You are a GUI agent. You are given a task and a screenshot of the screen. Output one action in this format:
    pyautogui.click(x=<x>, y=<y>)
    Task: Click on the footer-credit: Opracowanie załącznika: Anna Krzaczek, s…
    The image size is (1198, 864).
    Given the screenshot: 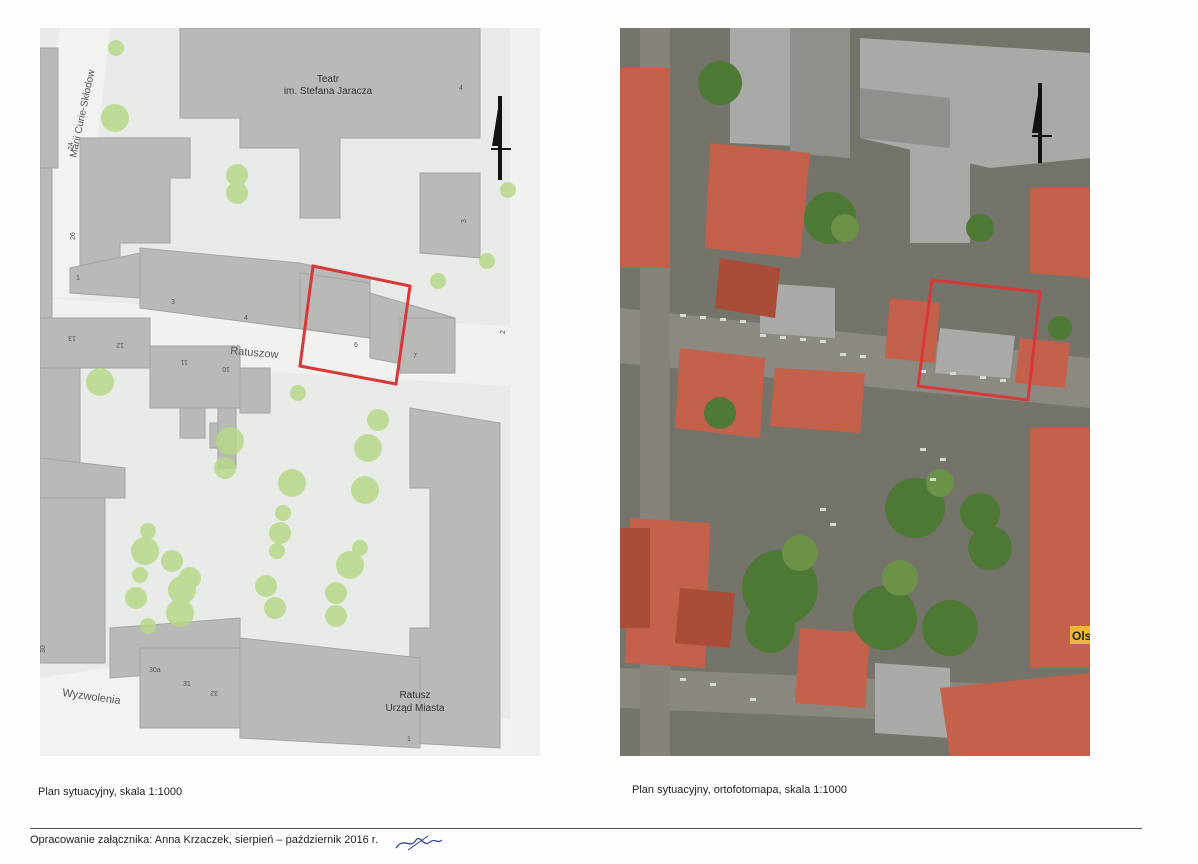 What is the action you would take?
    pyautogui.click(x=204, y=840)
    